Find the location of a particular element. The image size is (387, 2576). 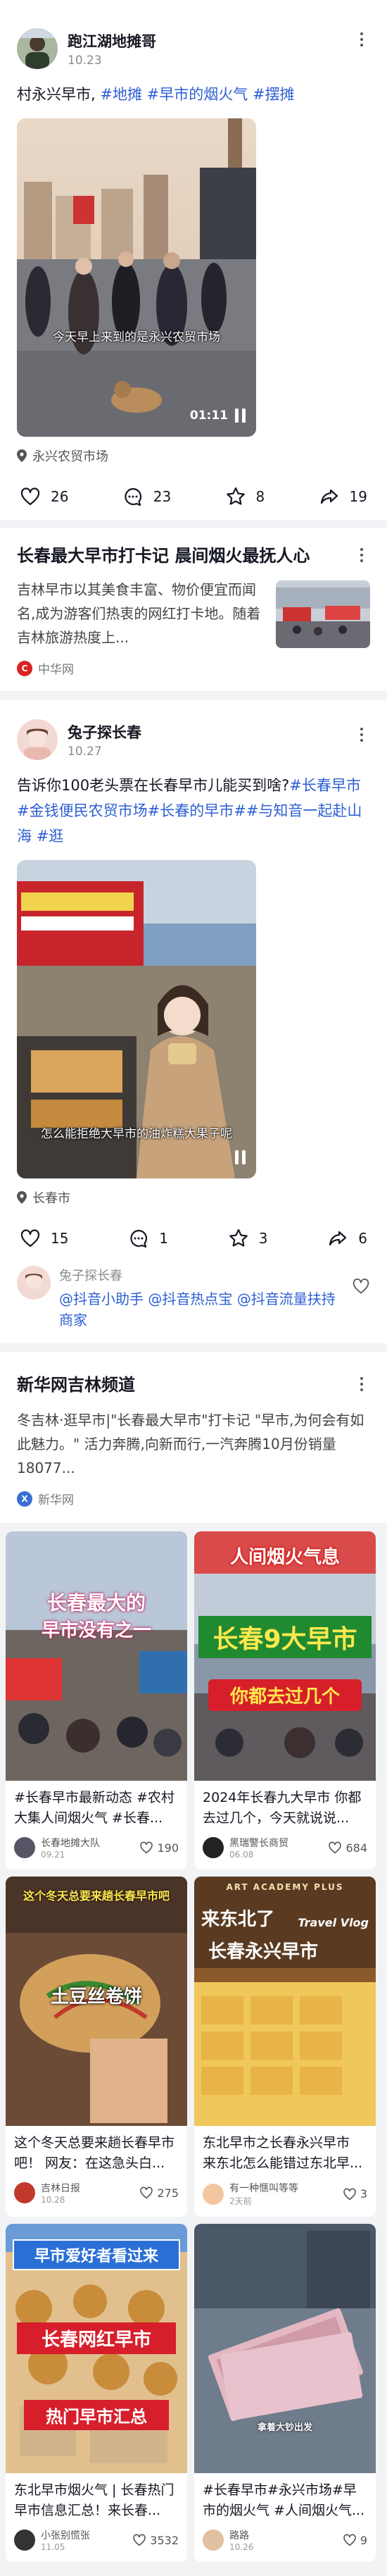

grid-like: 9 is located at coordinates (355, 2540).